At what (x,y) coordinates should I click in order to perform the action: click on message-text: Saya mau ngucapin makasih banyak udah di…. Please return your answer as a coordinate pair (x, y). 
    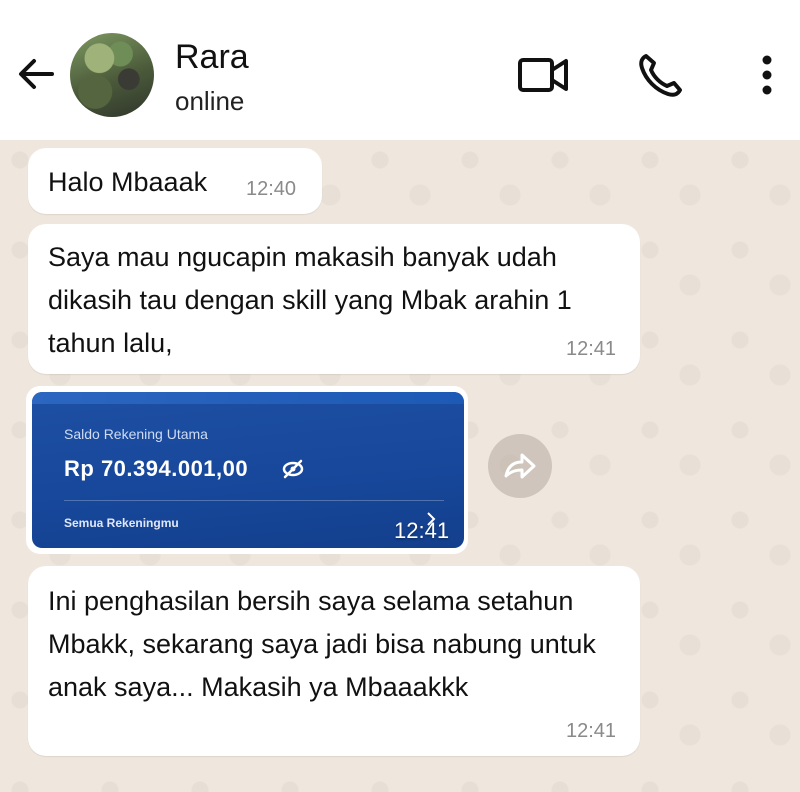
    Looking at the image, I should click on (310, 300).